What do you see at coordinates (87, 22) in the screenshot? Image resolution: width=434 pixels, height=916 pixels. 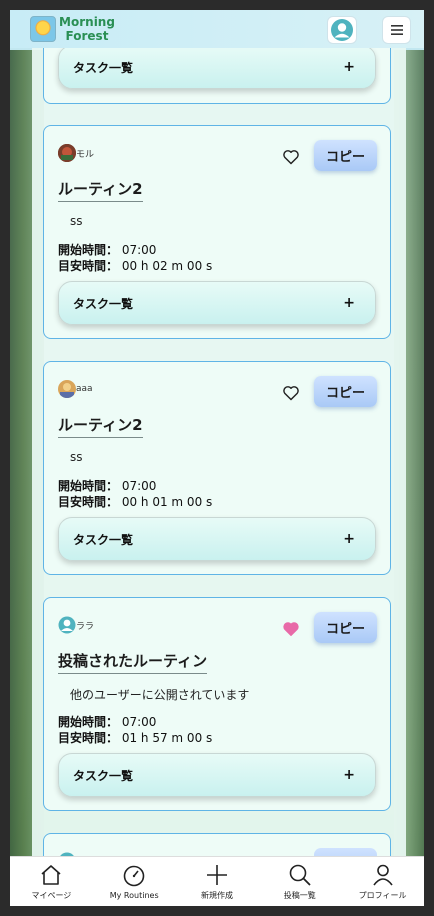 I see `logo-line-1: Morning` at bounding box center [87, 22].